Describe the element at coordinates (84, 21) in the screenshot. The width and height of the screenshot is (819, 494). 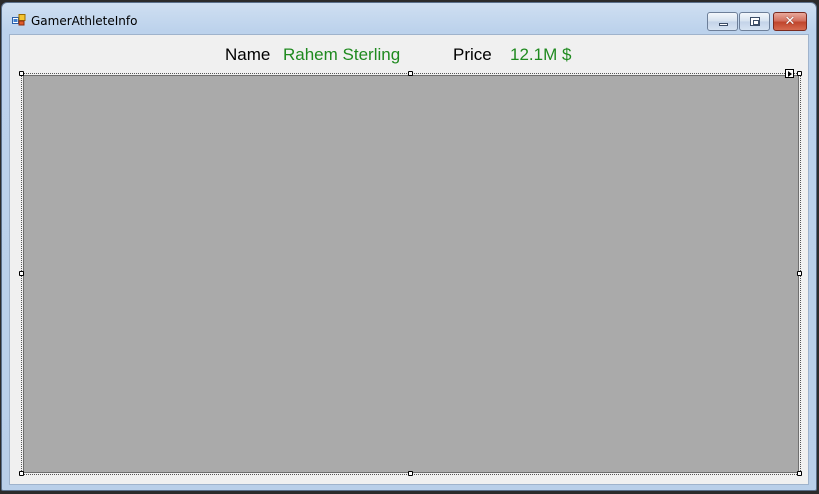
I see `window-title: GamerAthleteInfo` at that location.